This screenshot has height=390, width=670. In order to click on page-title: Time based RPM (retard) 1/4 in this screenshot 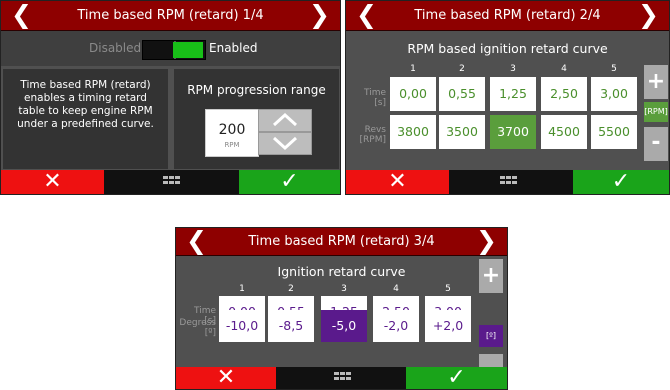, I will do `click(170, 15)`.